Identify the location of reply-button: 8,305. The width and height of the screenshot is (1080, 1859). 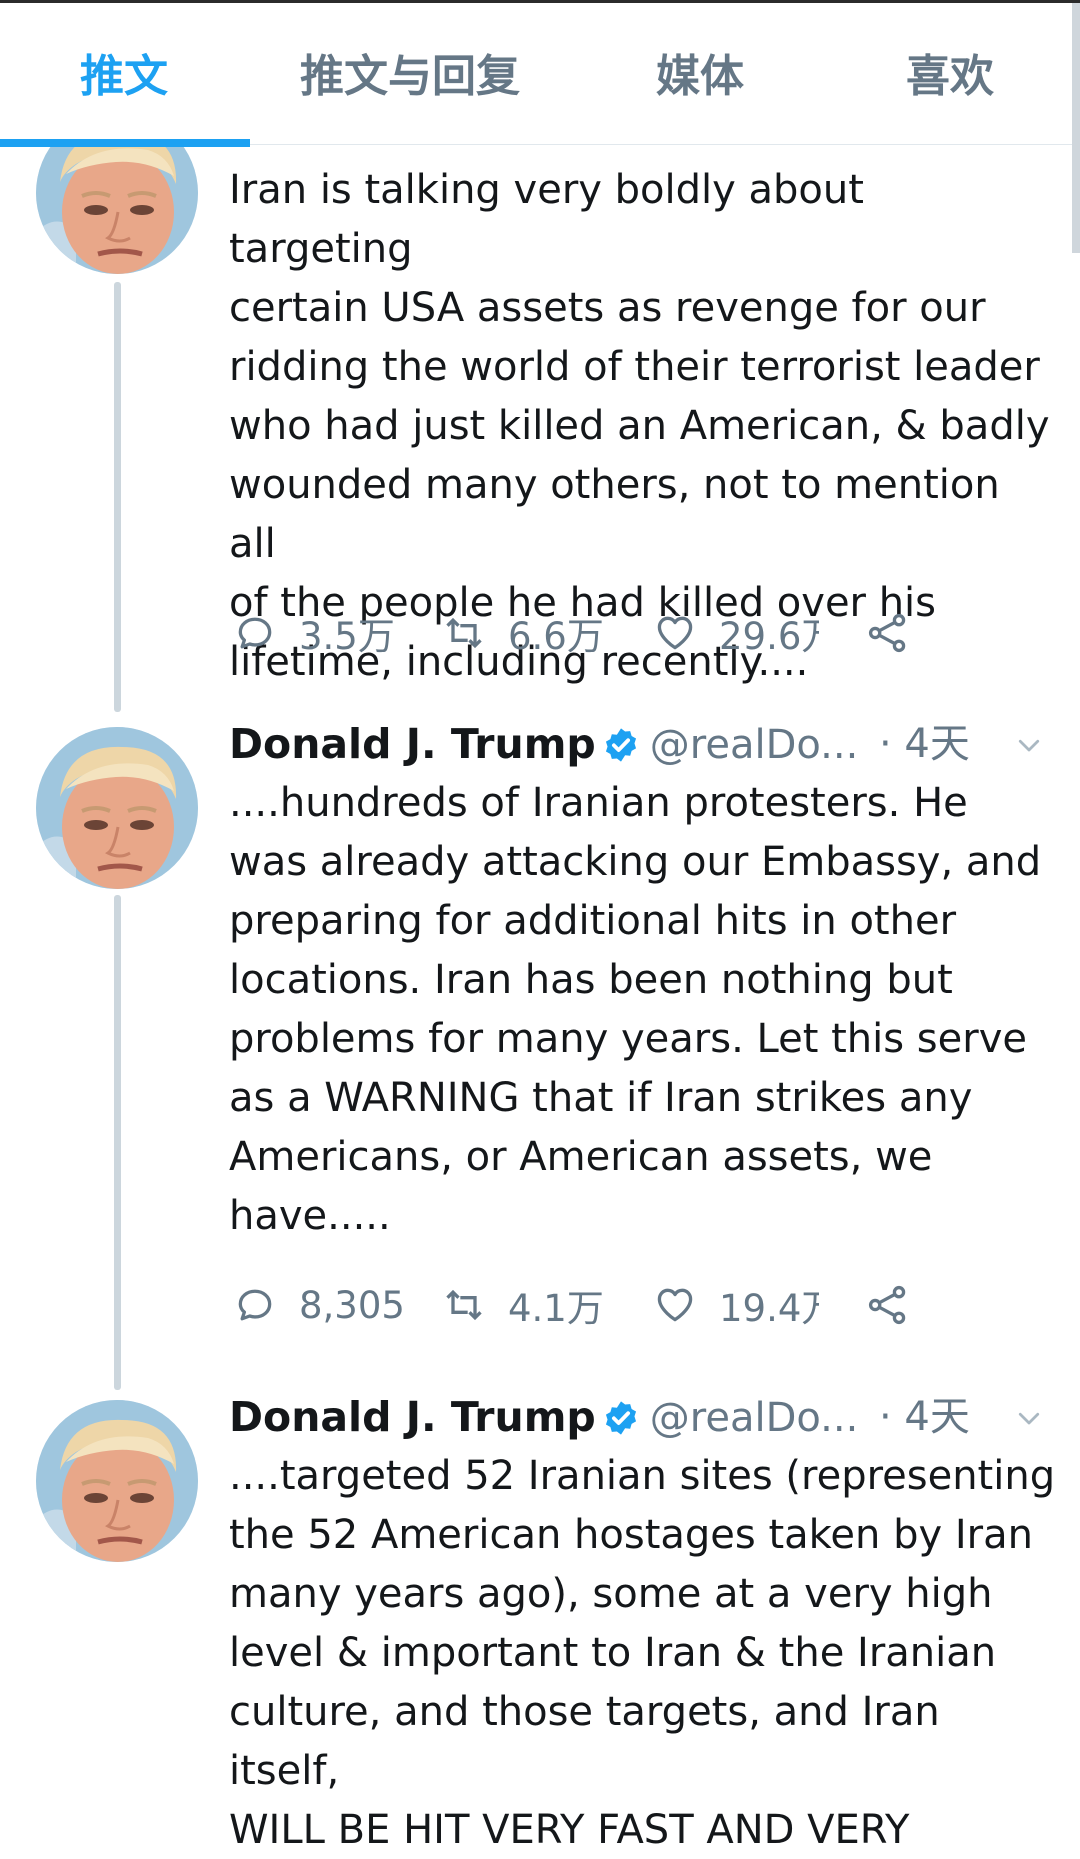
(319, 1305).